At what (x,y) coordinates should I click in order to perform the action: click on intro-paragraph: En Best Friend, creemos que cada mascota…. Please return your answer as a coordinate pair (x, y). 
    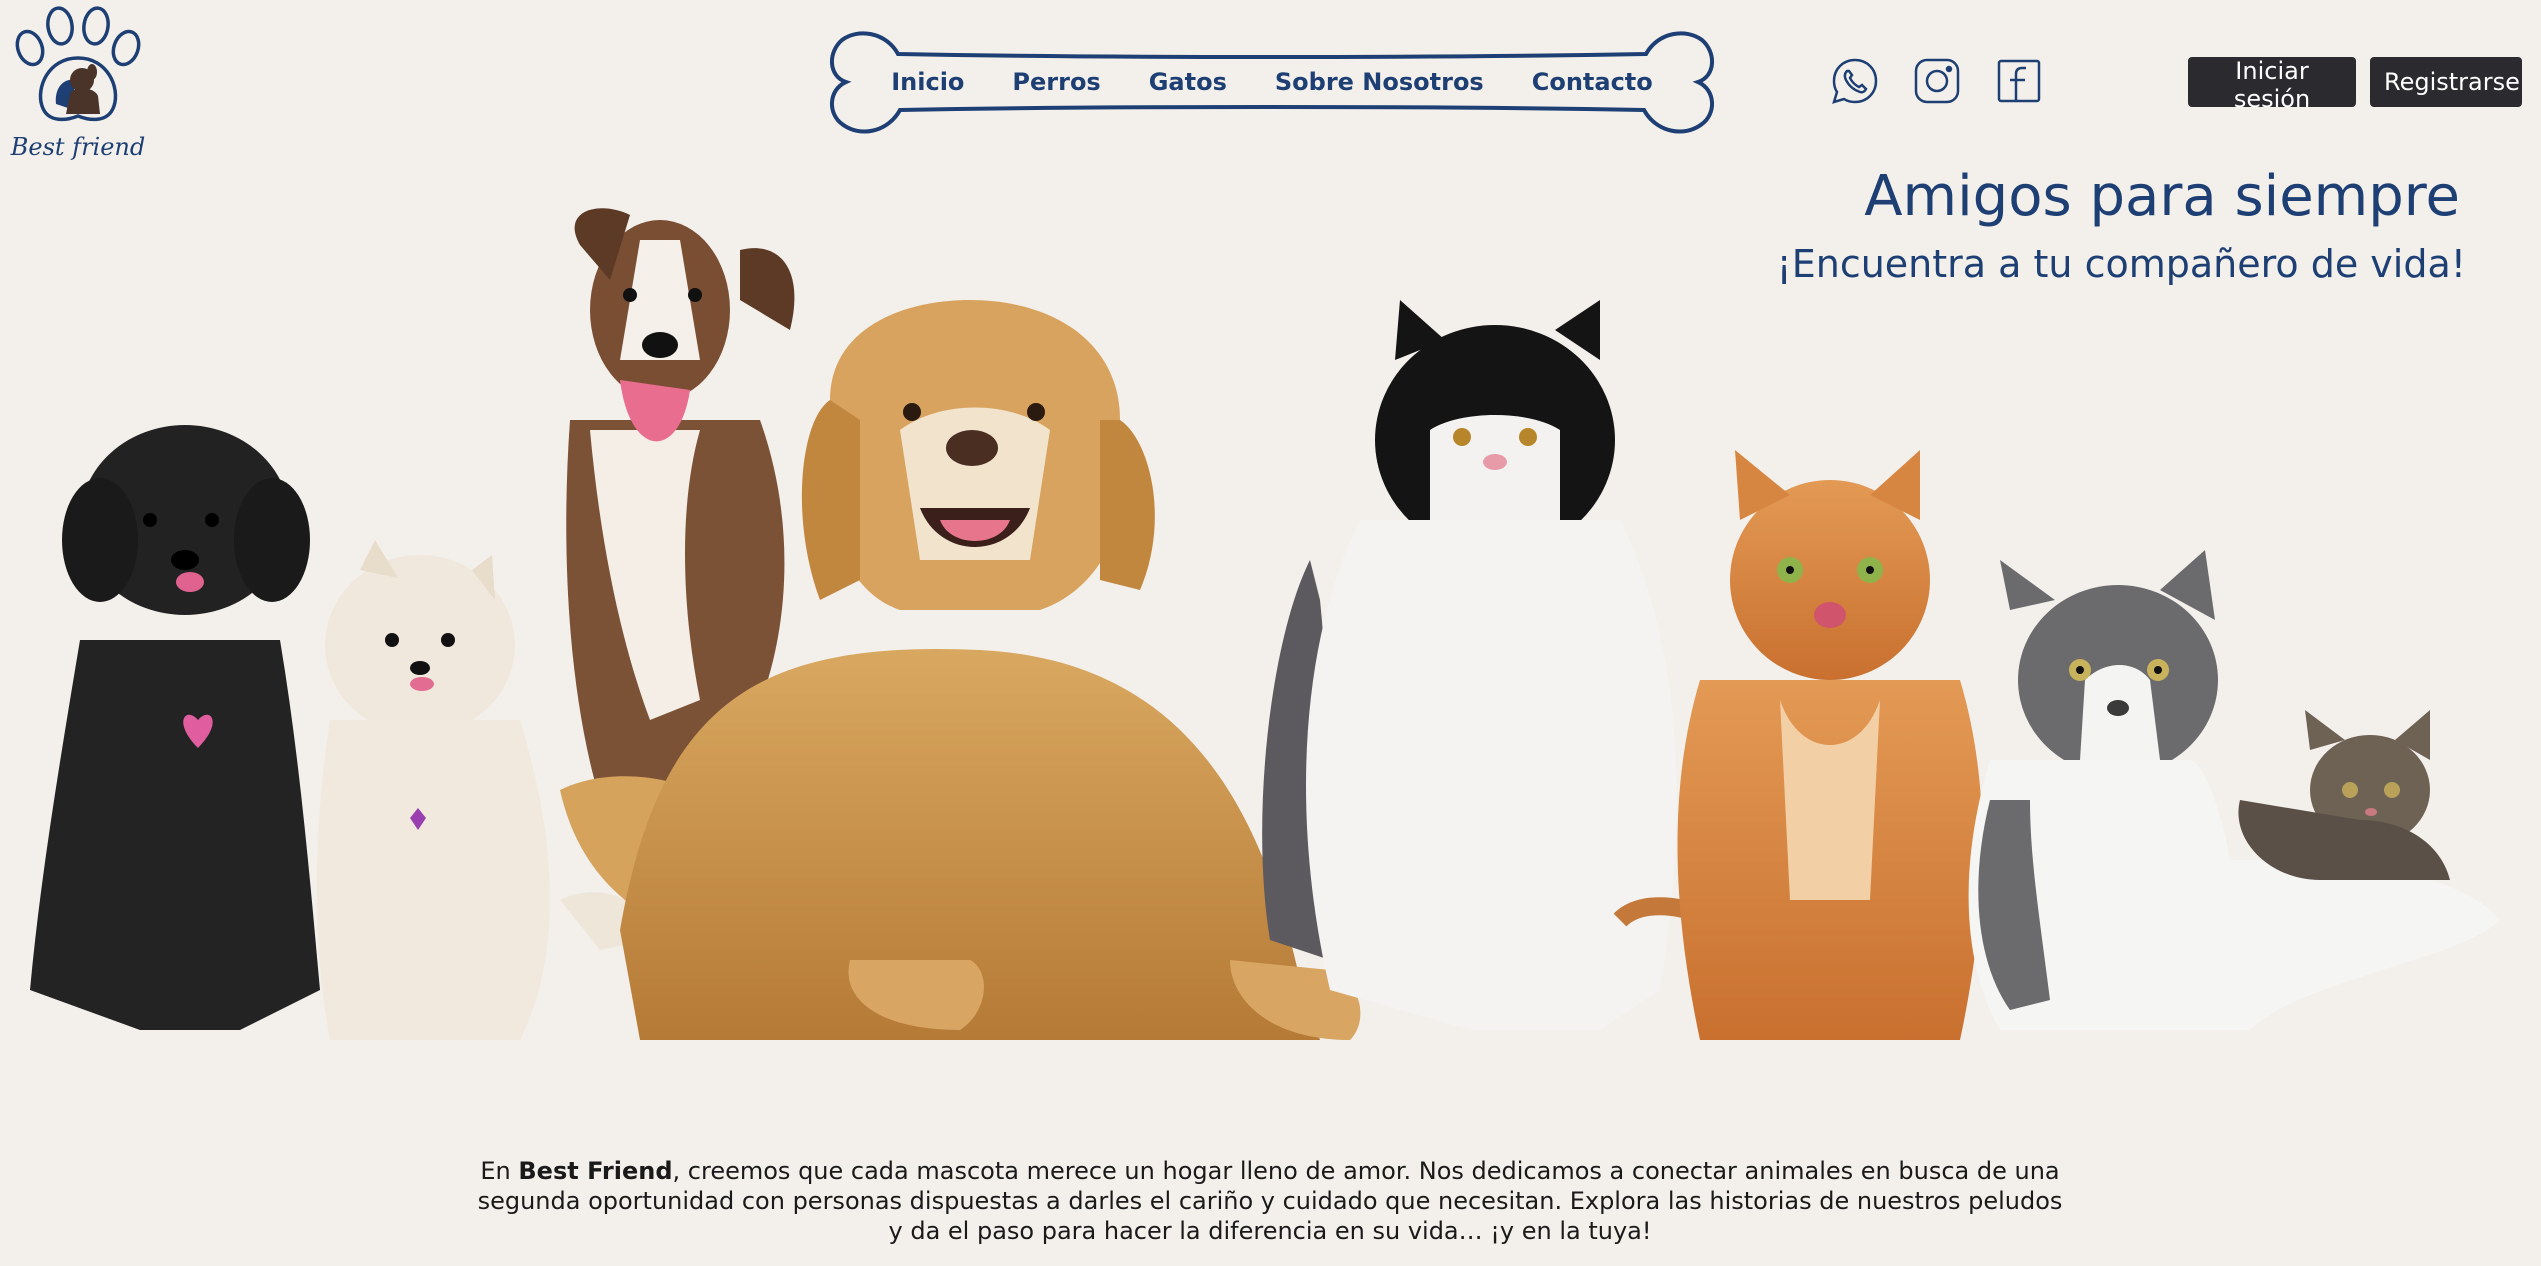
    Looking at the image, I should click on (1270, 1201).